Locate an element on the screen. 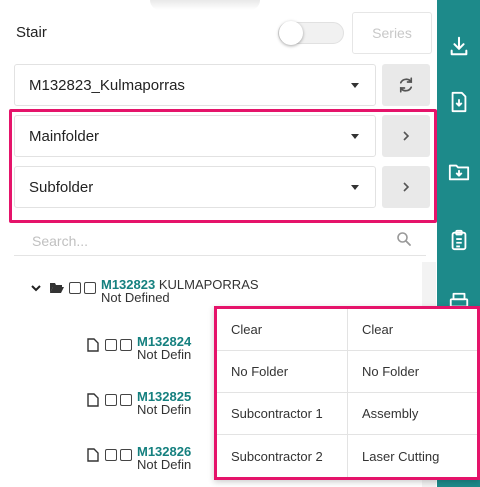  clipboard-list-icon is located at coordinates (458, 240).